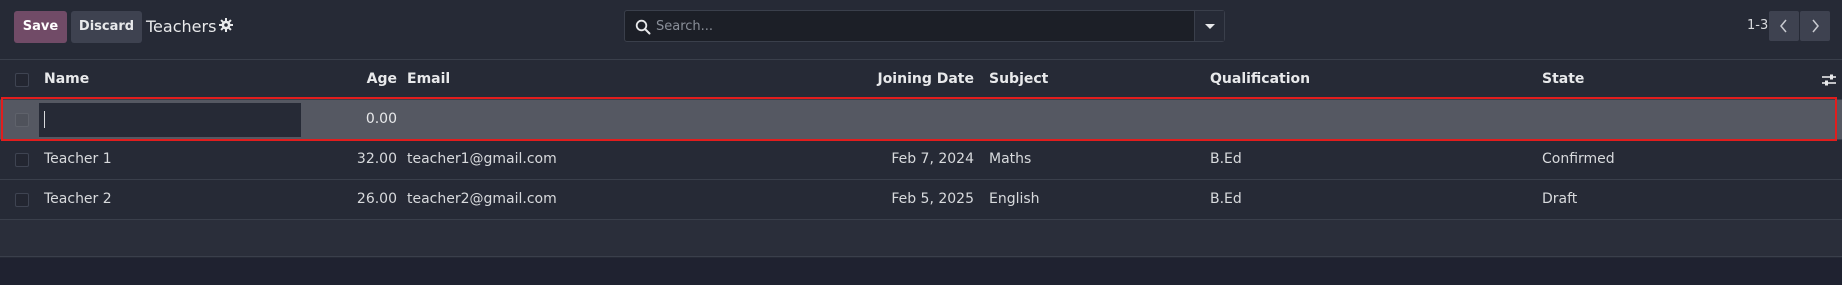  Describe the element at coordinates (921, 120) in the screenshot. I see `editable-row: 0.00` at that location.